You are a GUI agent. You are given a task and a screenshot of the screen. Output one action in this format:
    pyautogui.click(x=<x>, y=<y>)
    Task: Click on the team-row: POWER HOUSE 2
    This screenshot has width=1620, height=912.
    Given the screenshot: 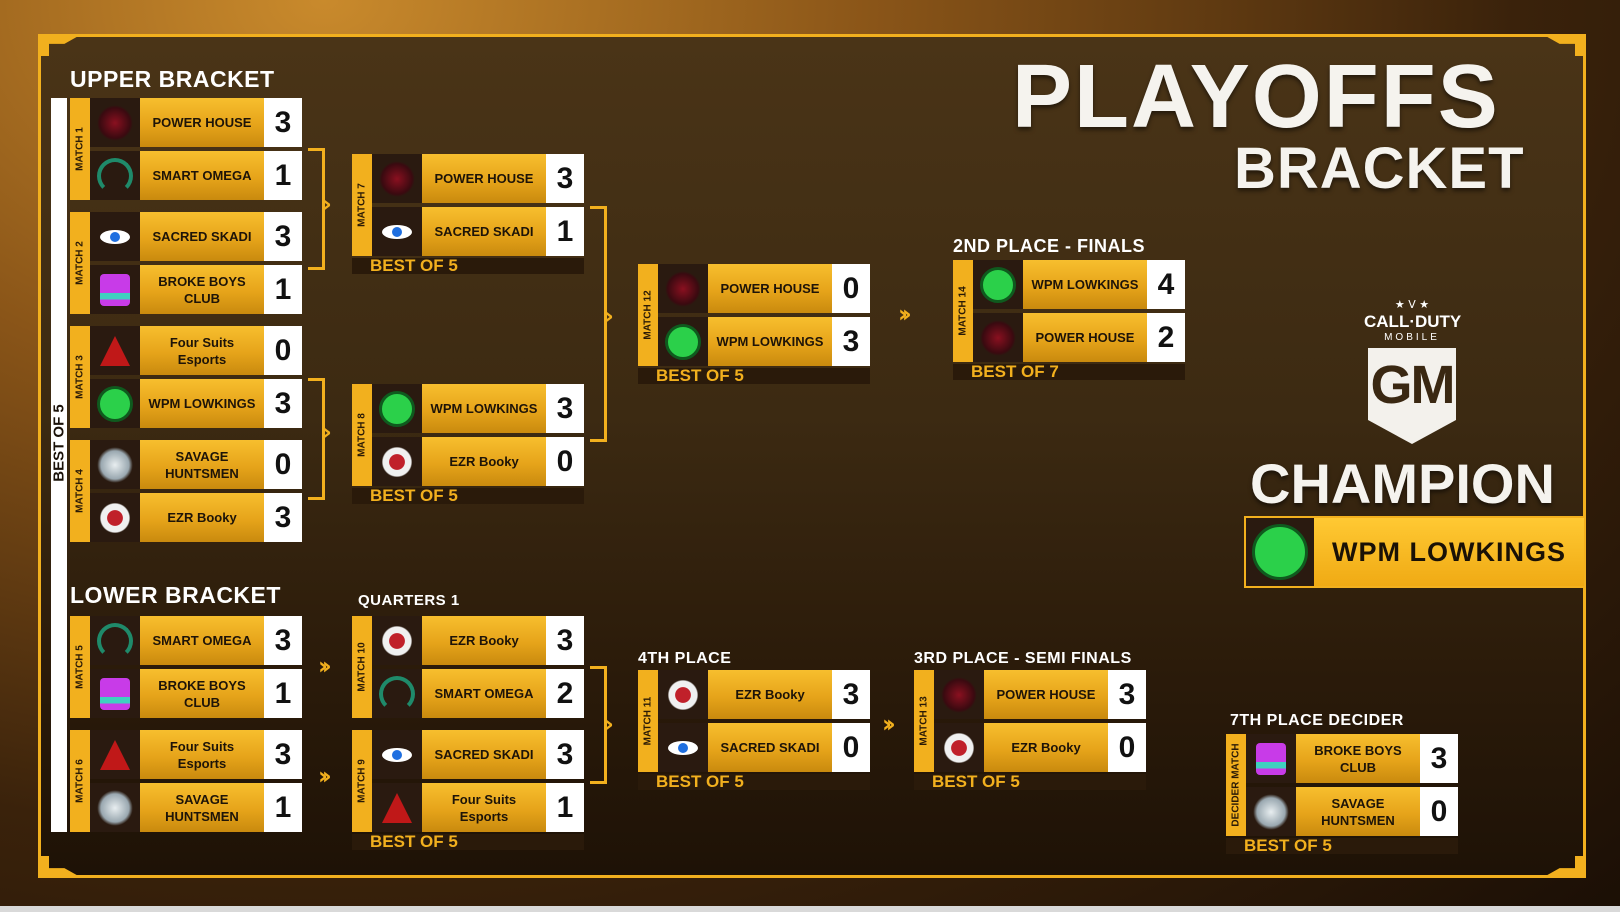 What is the action you would take?
    pyautogui.click(x=1079, y=337)
    